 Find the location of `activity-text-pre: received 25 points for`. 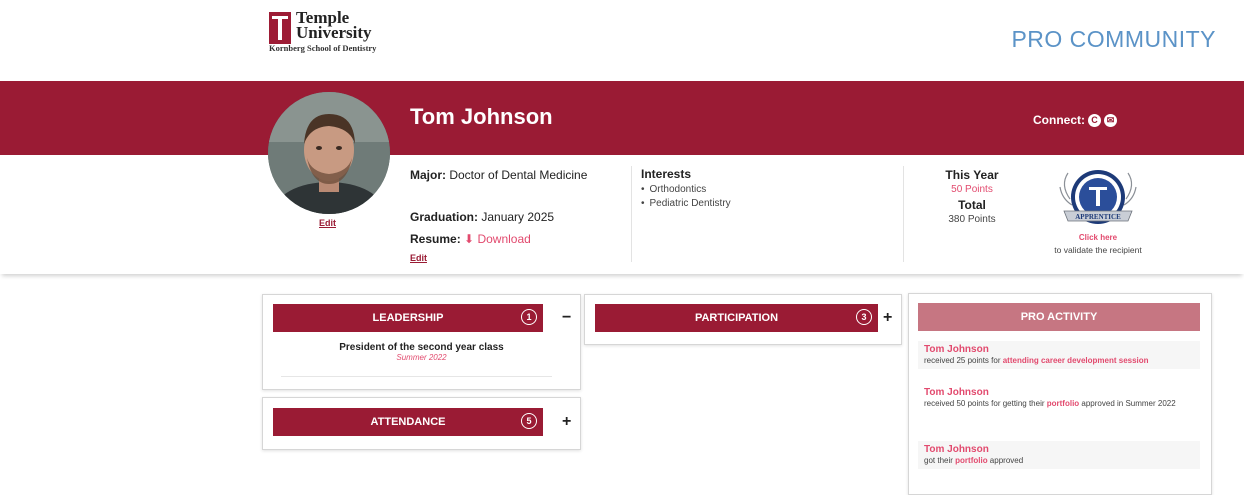

activity-text-pre: received 25 points for is located at coordinates (963, 360).